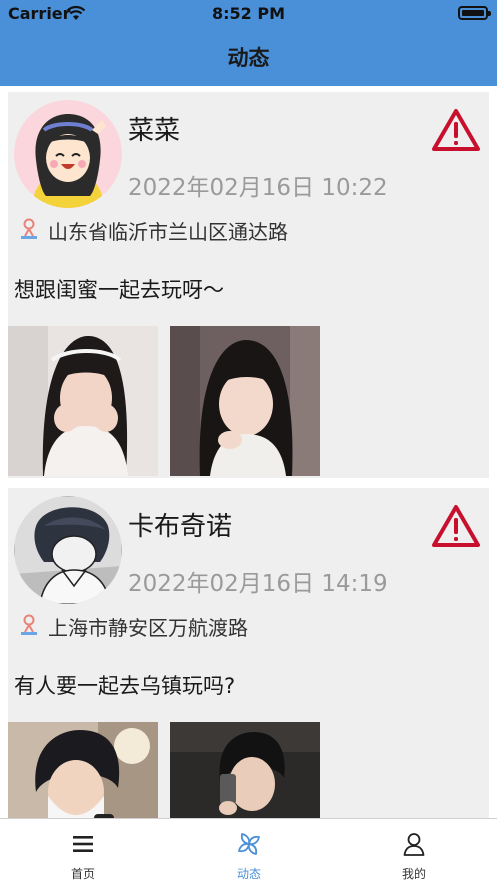  I want to click on tab-label: 首页, so click(82, 874).